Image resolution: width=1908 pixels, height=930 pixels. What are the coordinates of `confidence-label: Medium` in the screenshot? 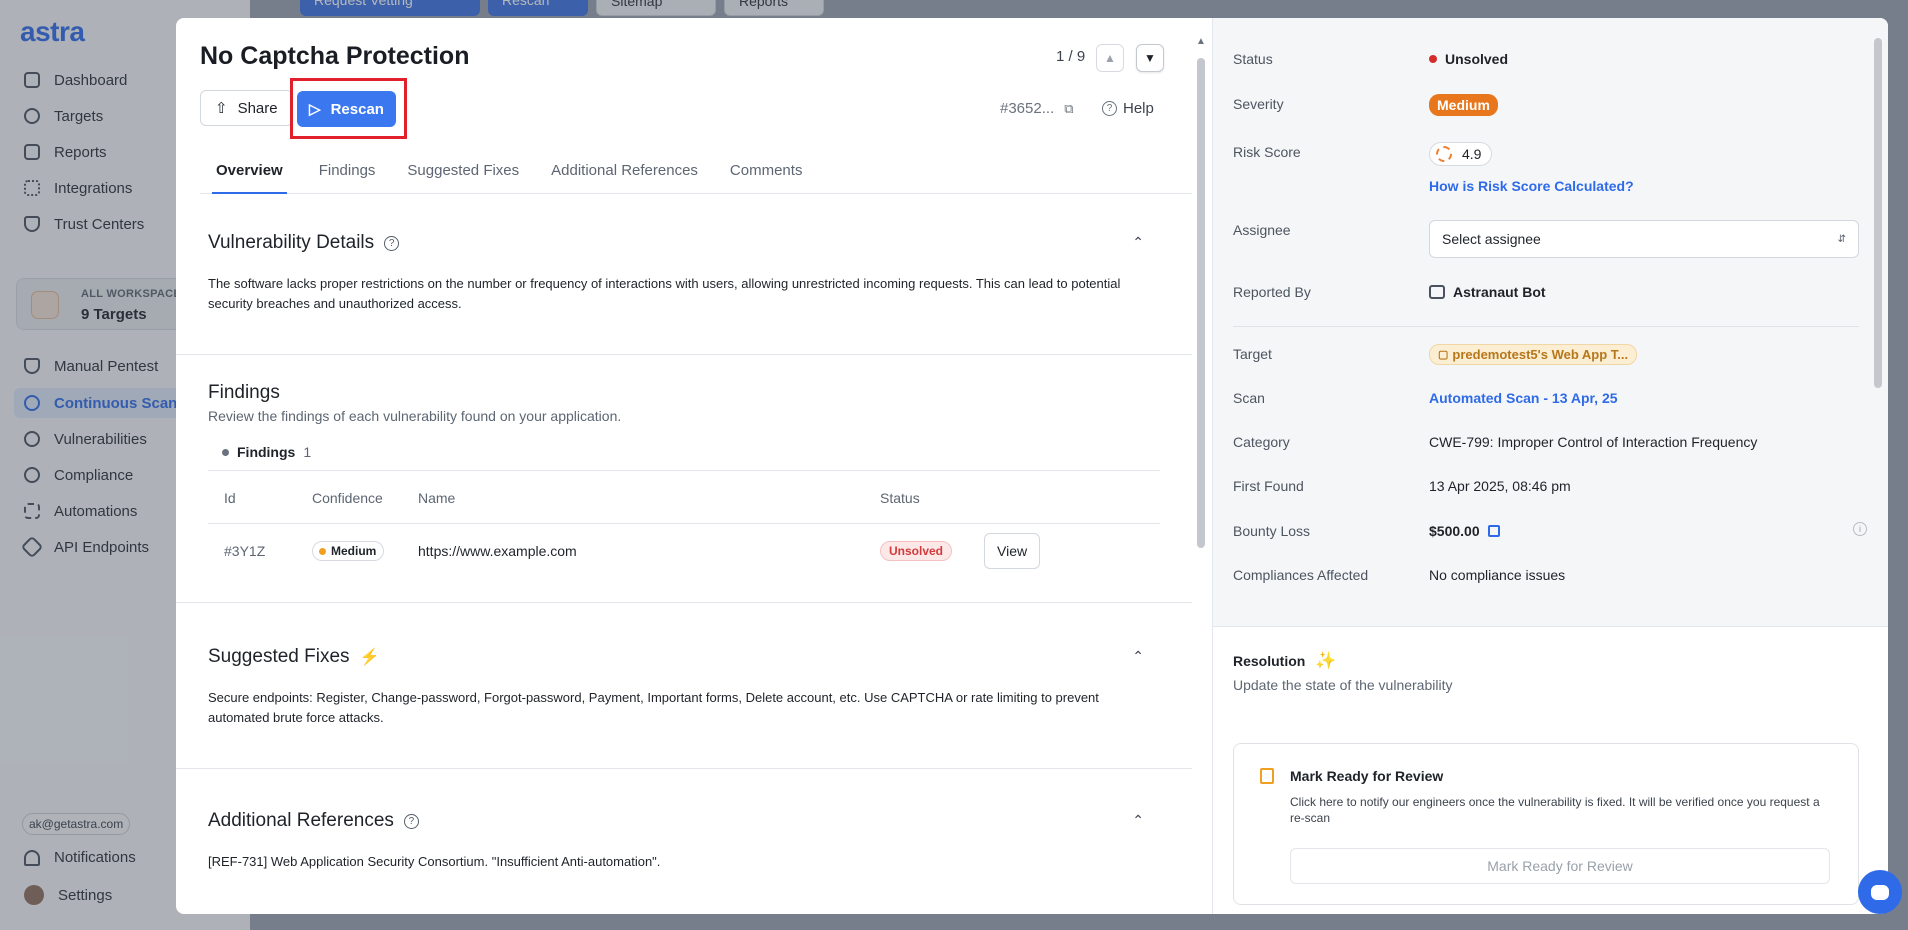 It's located at (354, 551).